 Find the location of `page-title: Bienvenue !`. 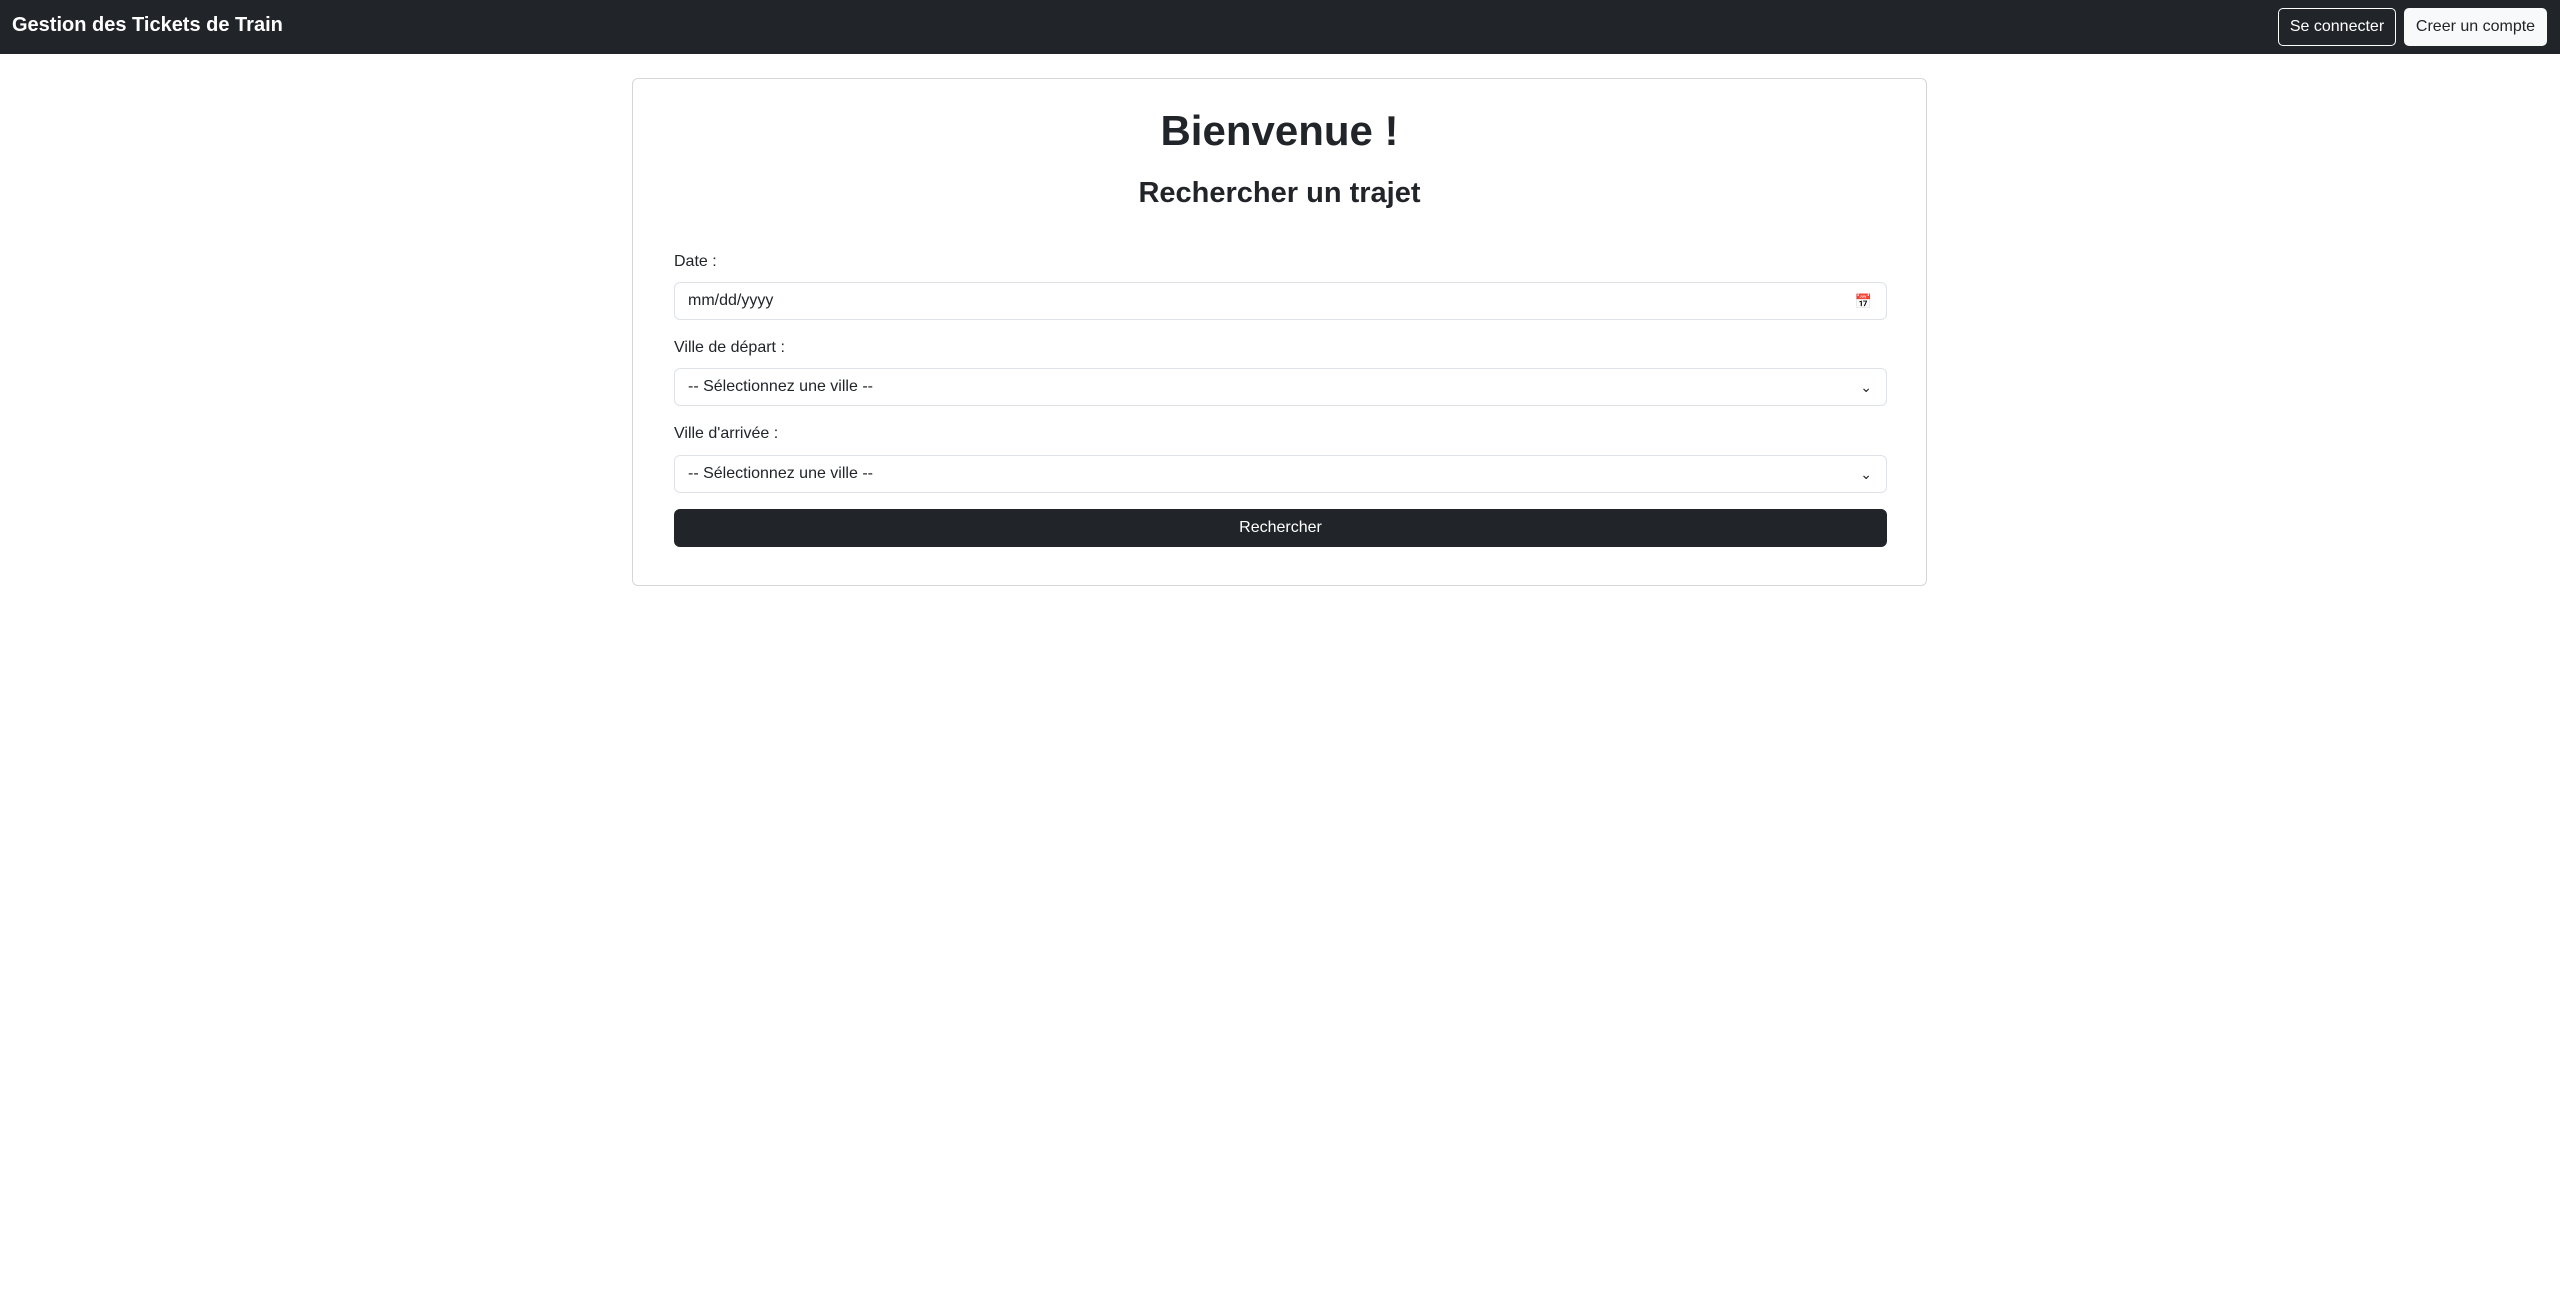

page-title: Bienvenue ! is located at coordinates (1279, 130).